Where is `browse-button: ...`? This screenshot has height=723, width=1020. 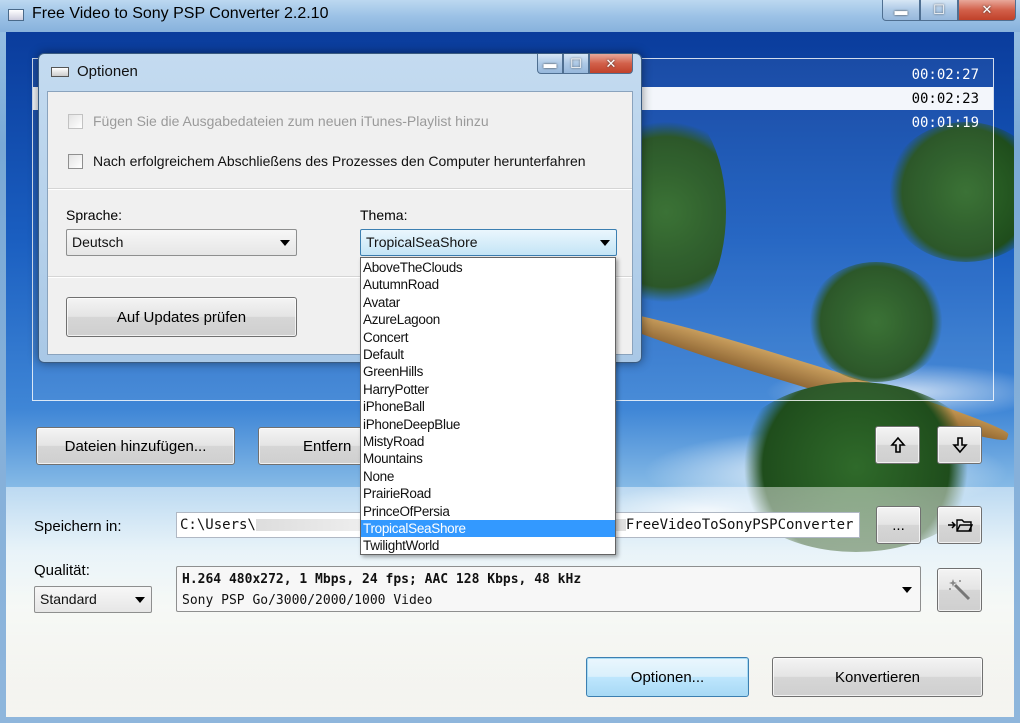
browse-button: ... is located at coordinates (898, 525).